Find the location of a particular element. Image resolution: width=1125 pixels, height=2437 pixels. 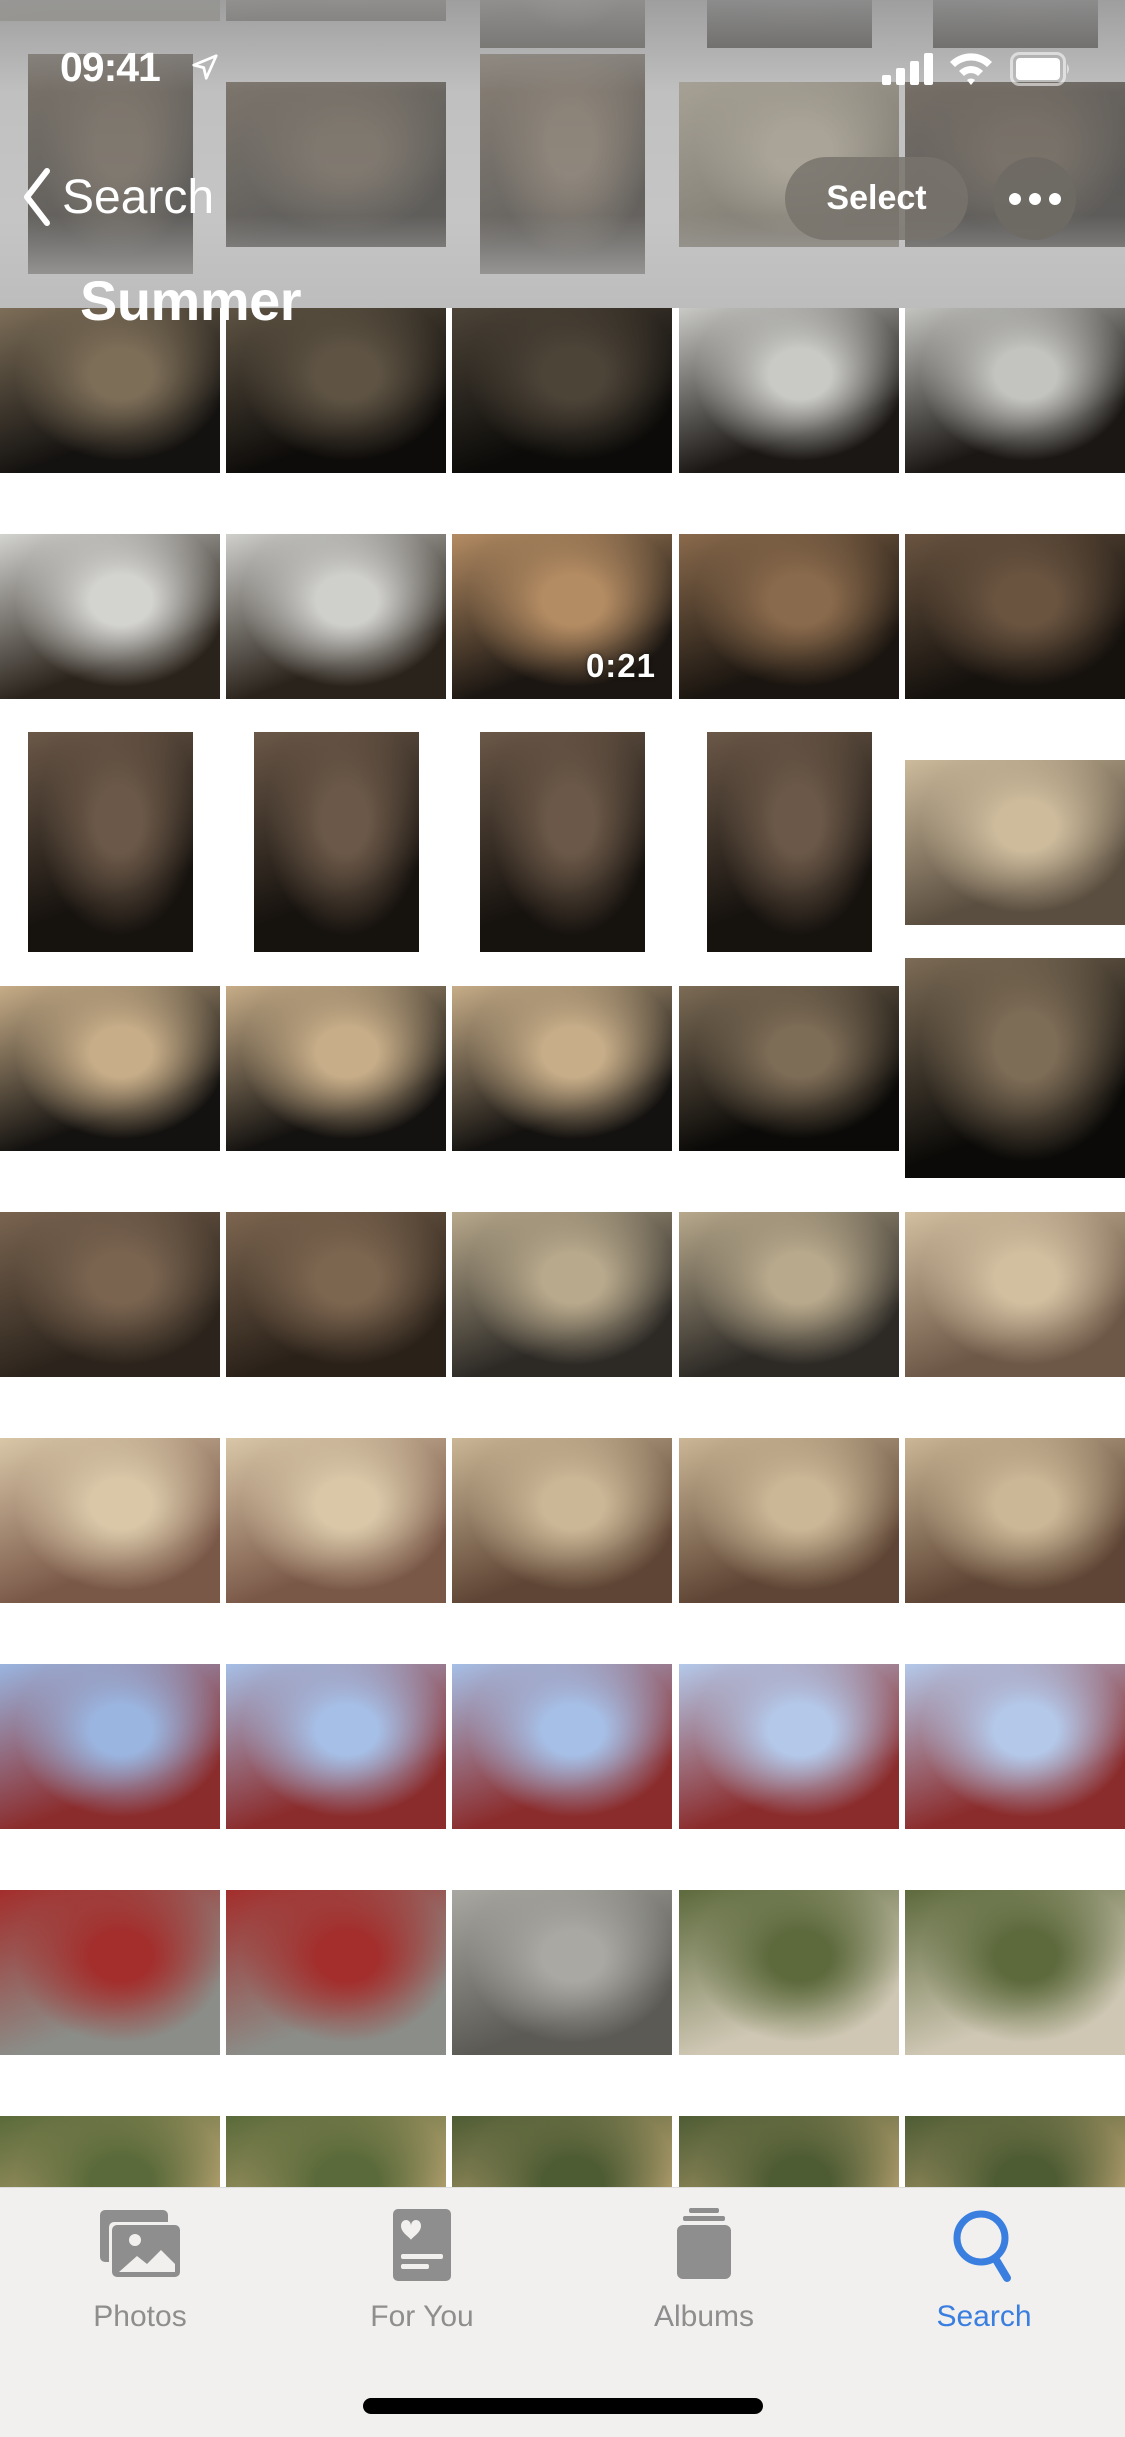

tab-label: Albums is located at coordinates (704, 2316).